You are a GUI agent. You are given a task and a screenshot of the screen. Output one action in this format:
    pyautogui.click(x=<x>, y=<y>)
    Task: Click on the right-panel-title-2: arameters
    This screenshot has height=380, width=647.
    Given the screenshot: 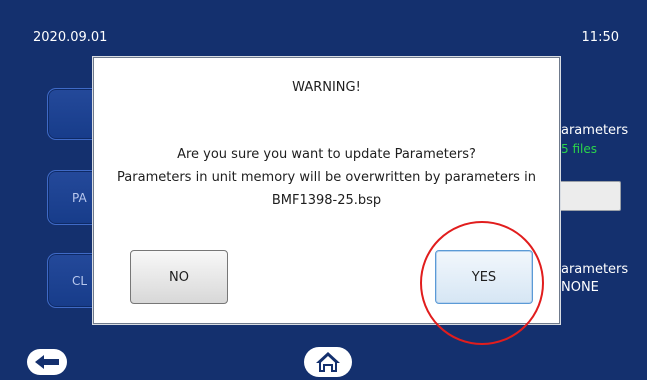 What is the action you would take?
    pyautogui.click(x=595, y=269)
    